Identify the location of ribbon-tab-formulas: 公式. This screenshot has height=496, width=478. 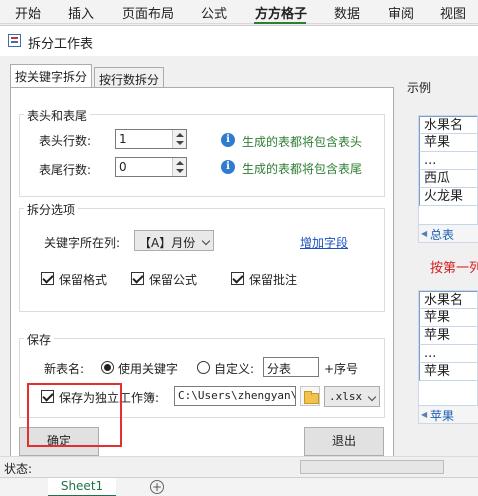
(214, 12).